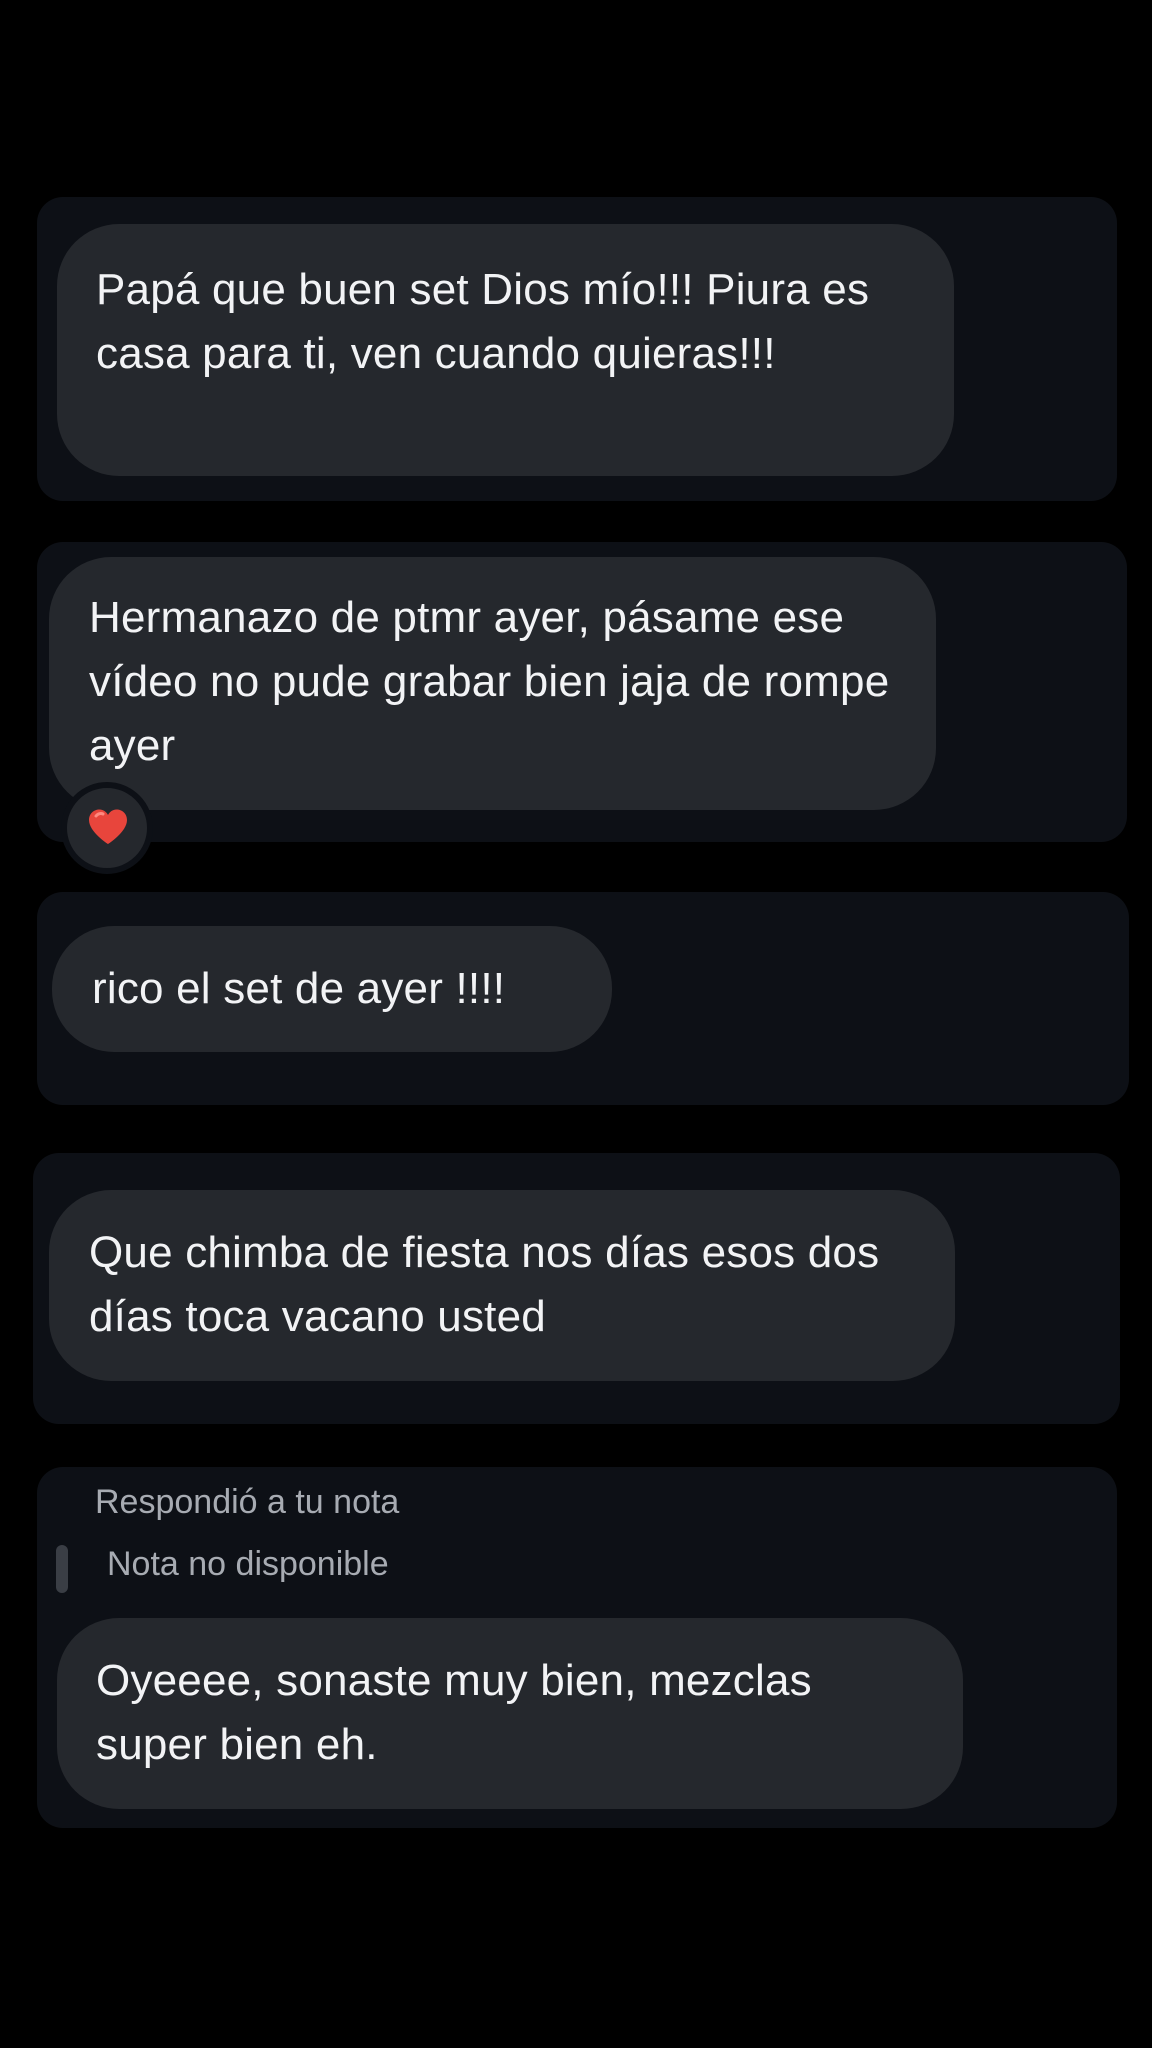 The image size is (1152, 2048). I want to click on message-card-3: rico el set de ayer !!!!, so click(583, 998).